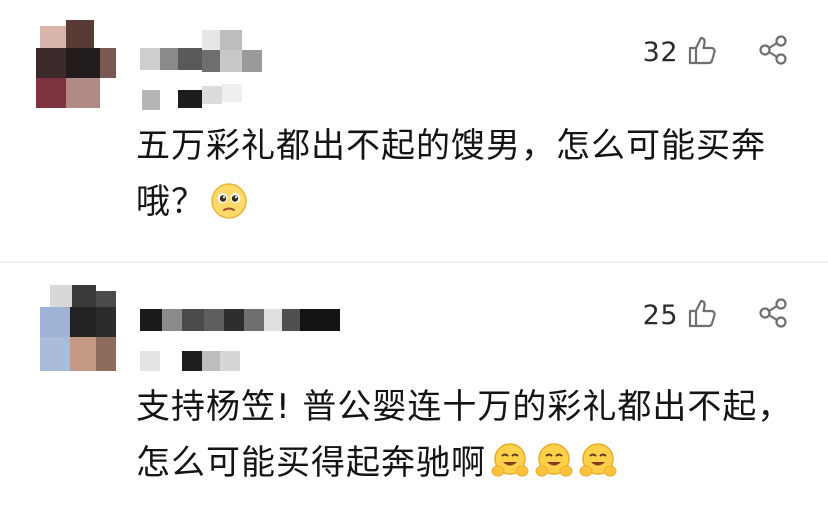 The height and width of the screenshot is (529, 828). I want to click on comment-body: 支持杨笠! 普公婴连十万的彩礼都出不起，怎么可能买得起奔驰啊, so click(464, 435).